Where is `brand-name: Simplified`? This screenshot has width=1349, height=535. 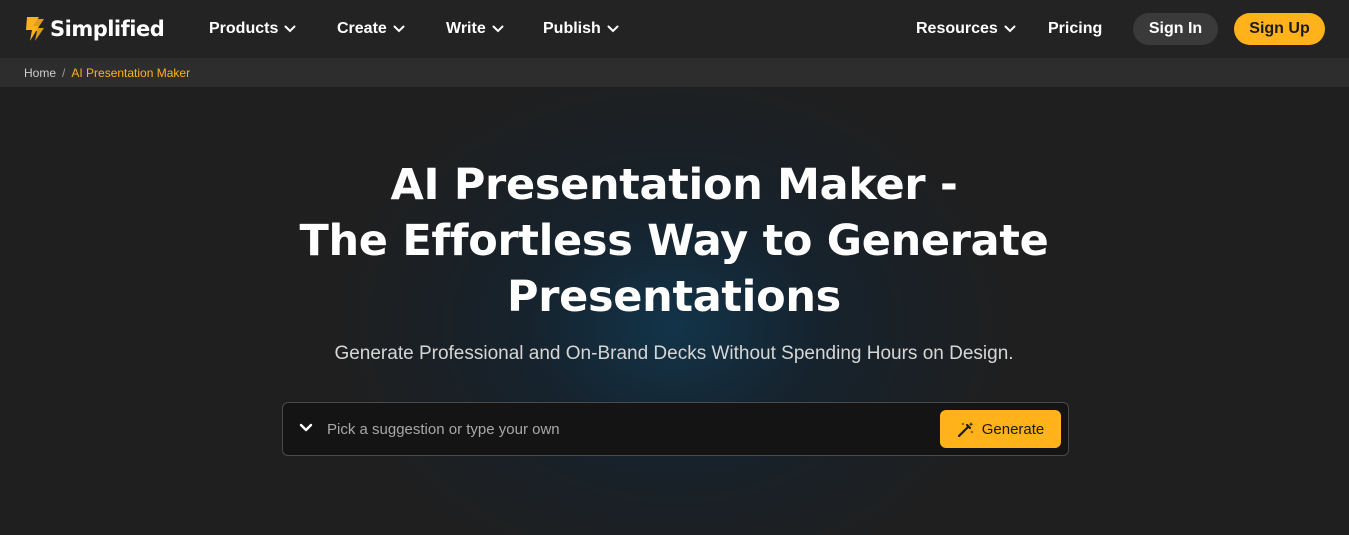 brand-name: Simplified is located at coordinates (107, 29).